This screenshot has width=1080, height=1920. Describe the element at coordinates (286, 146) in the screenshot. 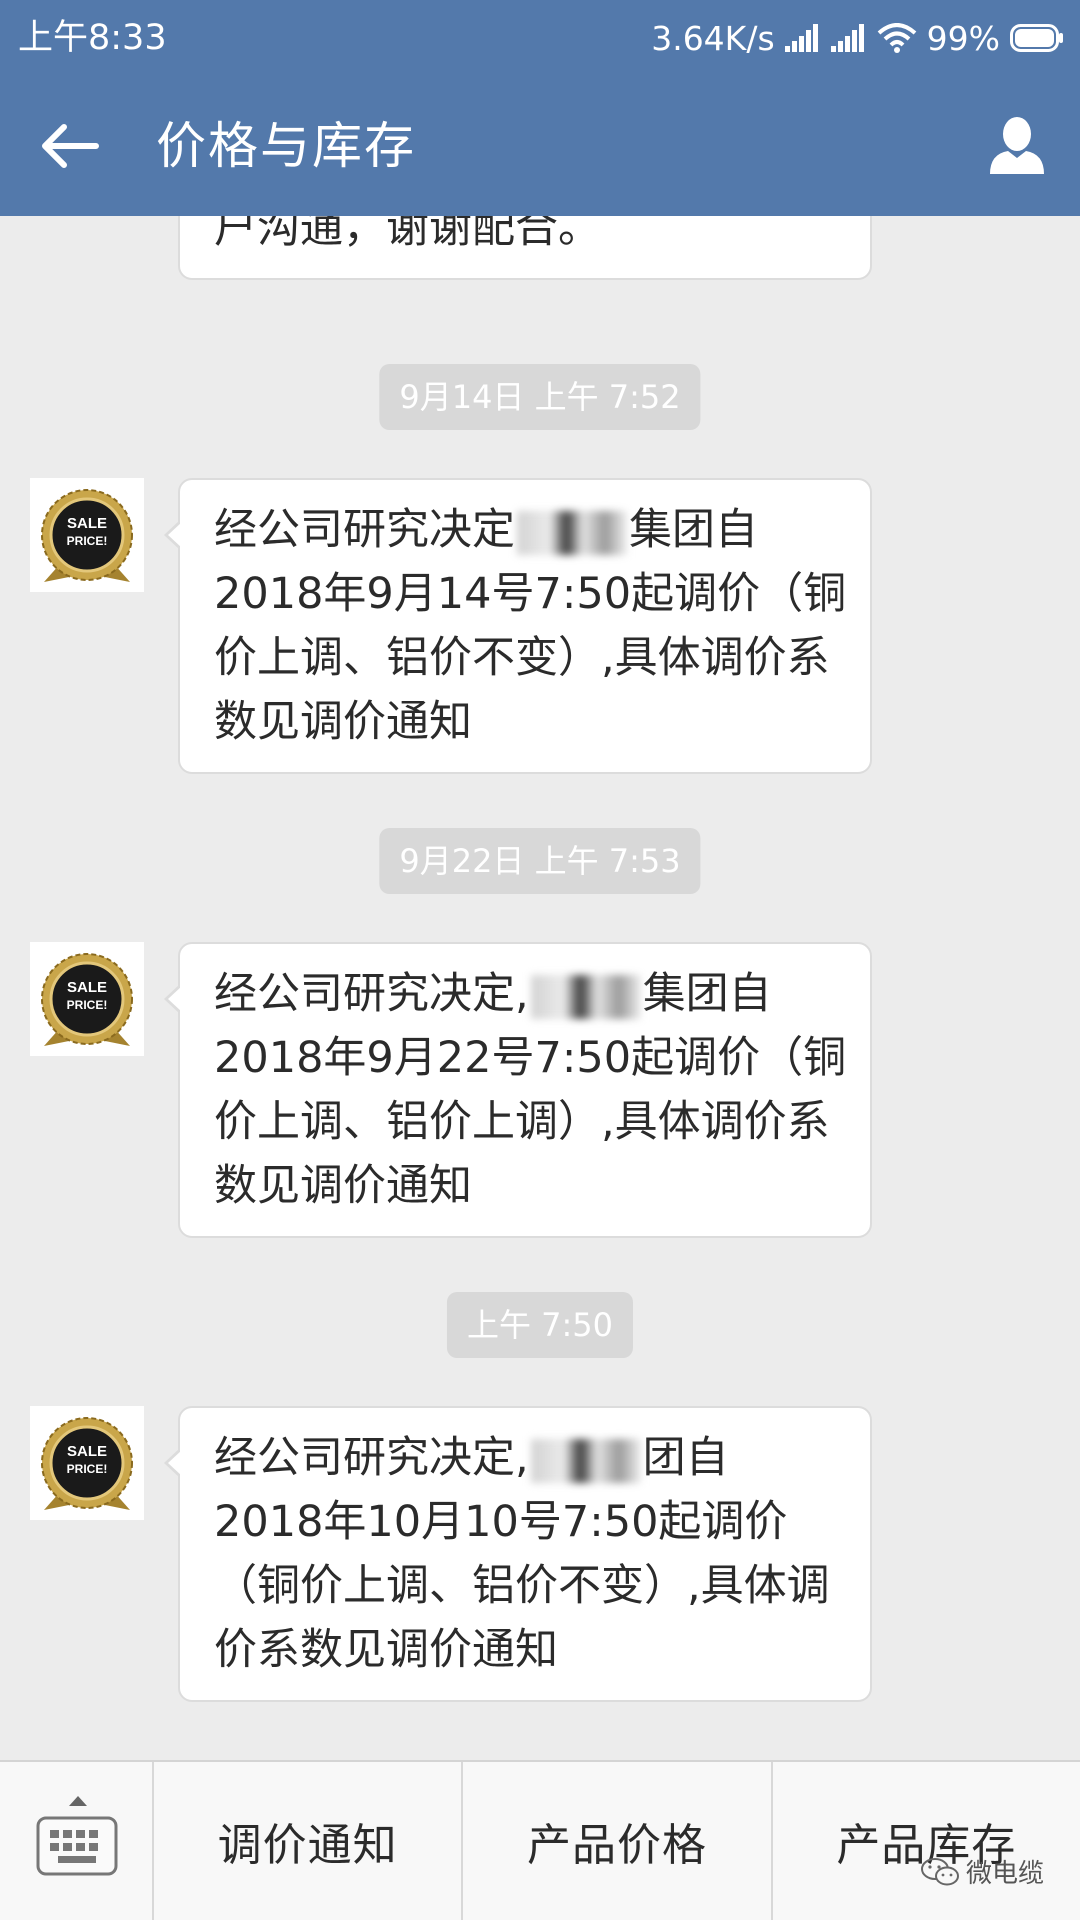

I see `page-title: 价格与库存` at that location.